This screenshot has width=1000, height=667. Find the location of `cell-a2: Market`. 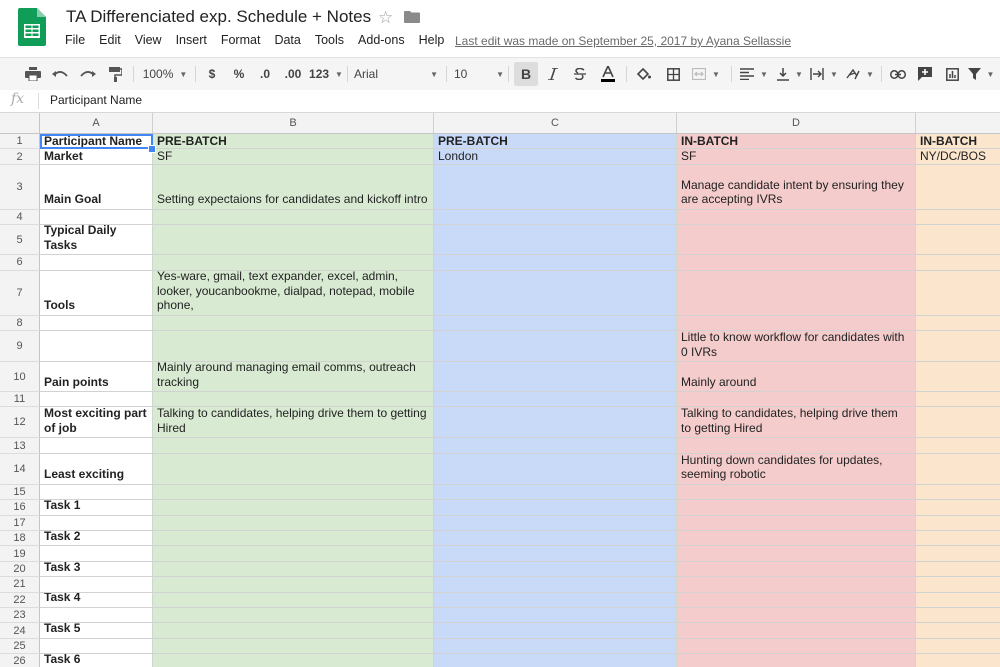

cell-a2: Market is located at coordinates (96, 157).